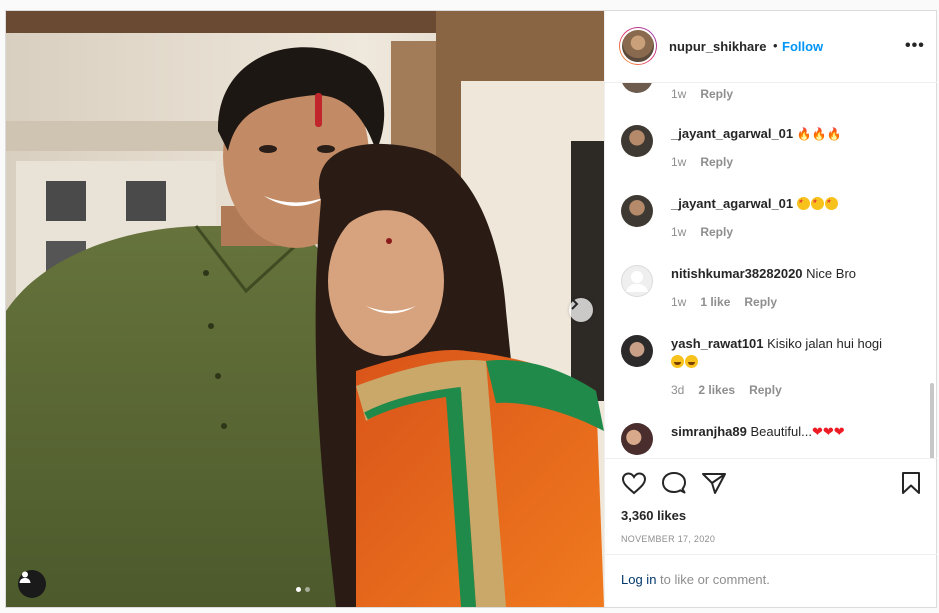 The image size is (939, 613). Describe the element at coordinates (668, 539) in the screenshot. I see `post-date: NOVEMBER 17, 2020` at that location.